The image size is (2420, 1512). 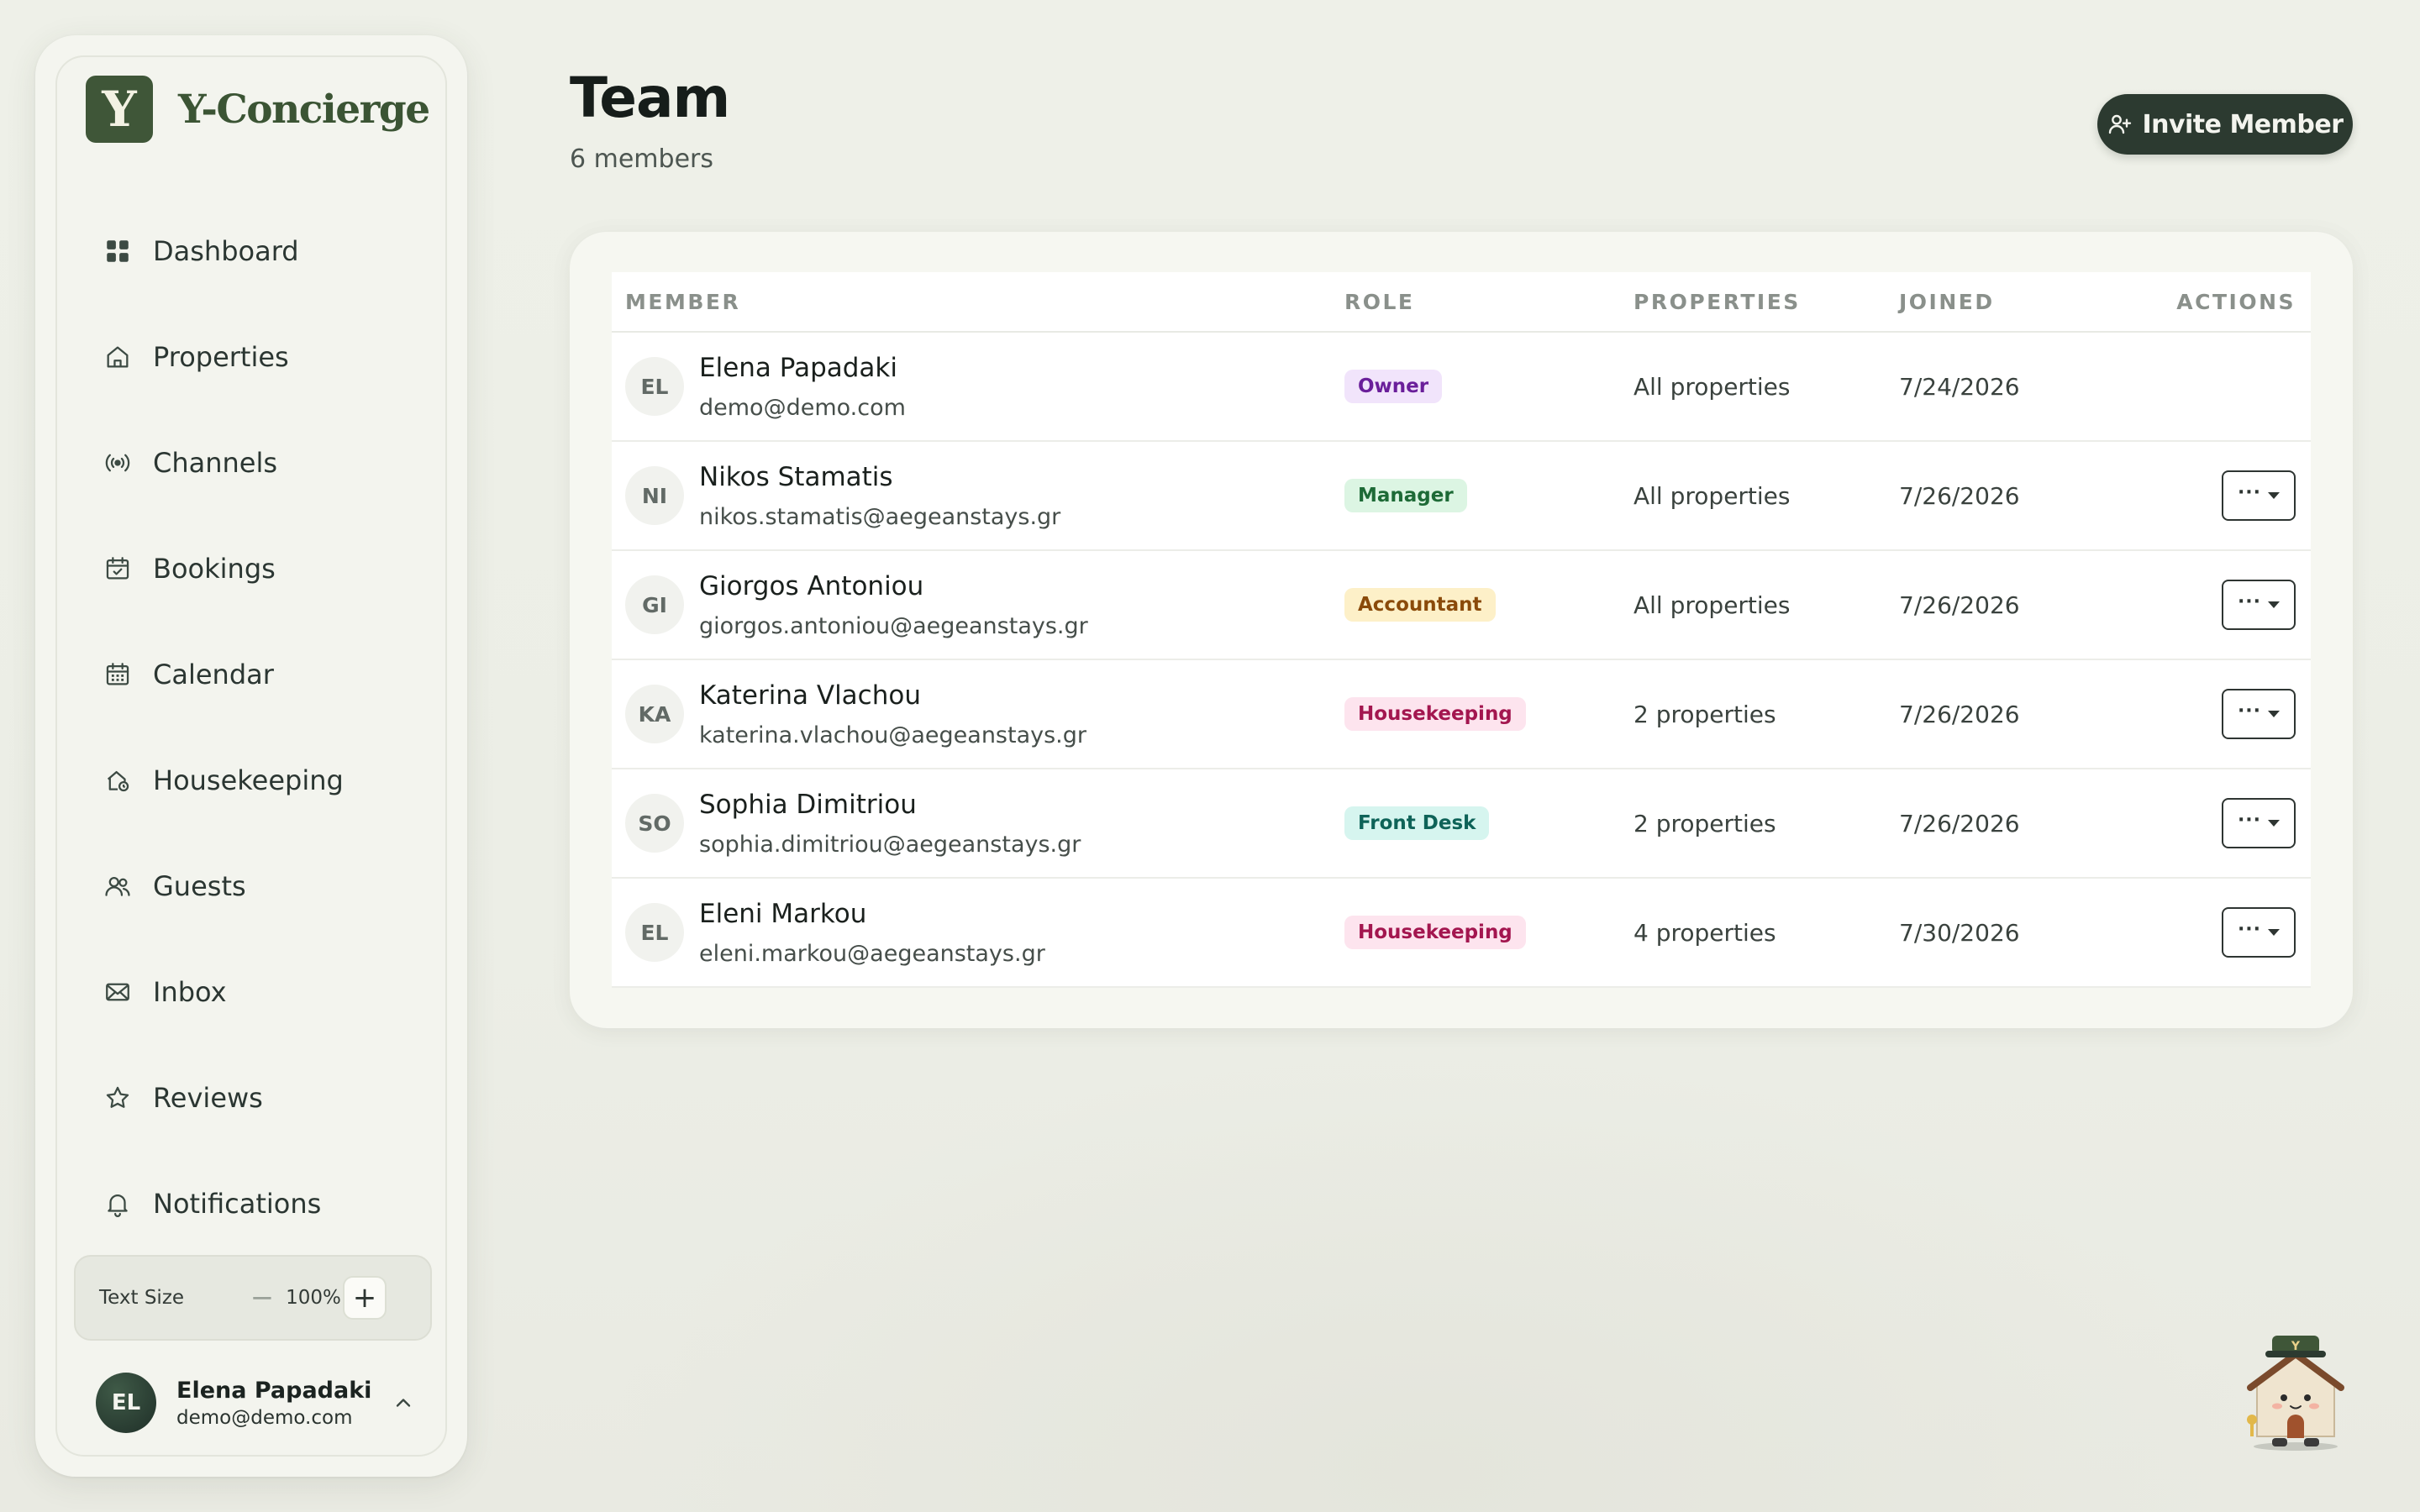 What do you see at coordinates (314, 1298) in the screenshot?
I see `text-size-value: 100%` at bounding box center [314, 1298].